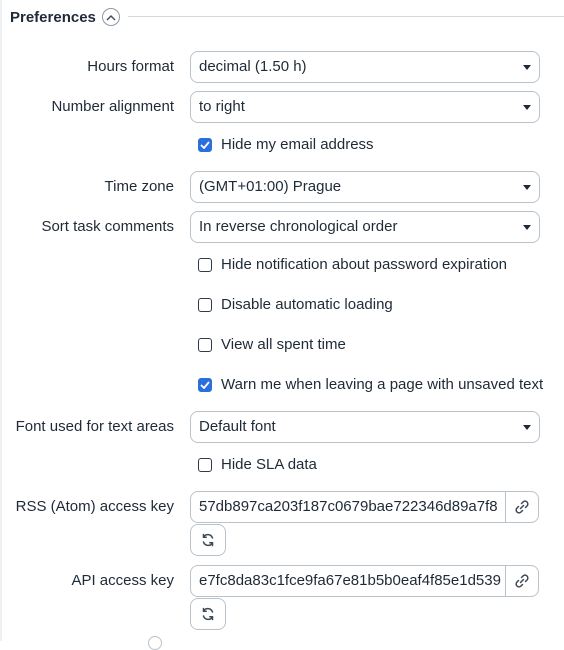 The height and width of the screenshot is (650, 564). What do you see at coordinates (297, 144) in the screenshot?
I see `hide-email-label: Hide my email address` at bounding box center [297, 144].